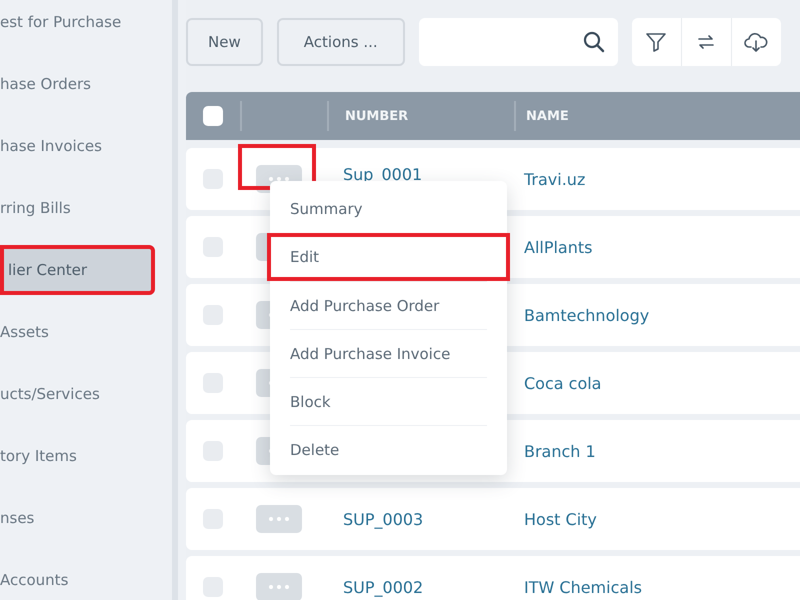  I want to click on supplier-name-link: Coca cola, so click(563, 383).